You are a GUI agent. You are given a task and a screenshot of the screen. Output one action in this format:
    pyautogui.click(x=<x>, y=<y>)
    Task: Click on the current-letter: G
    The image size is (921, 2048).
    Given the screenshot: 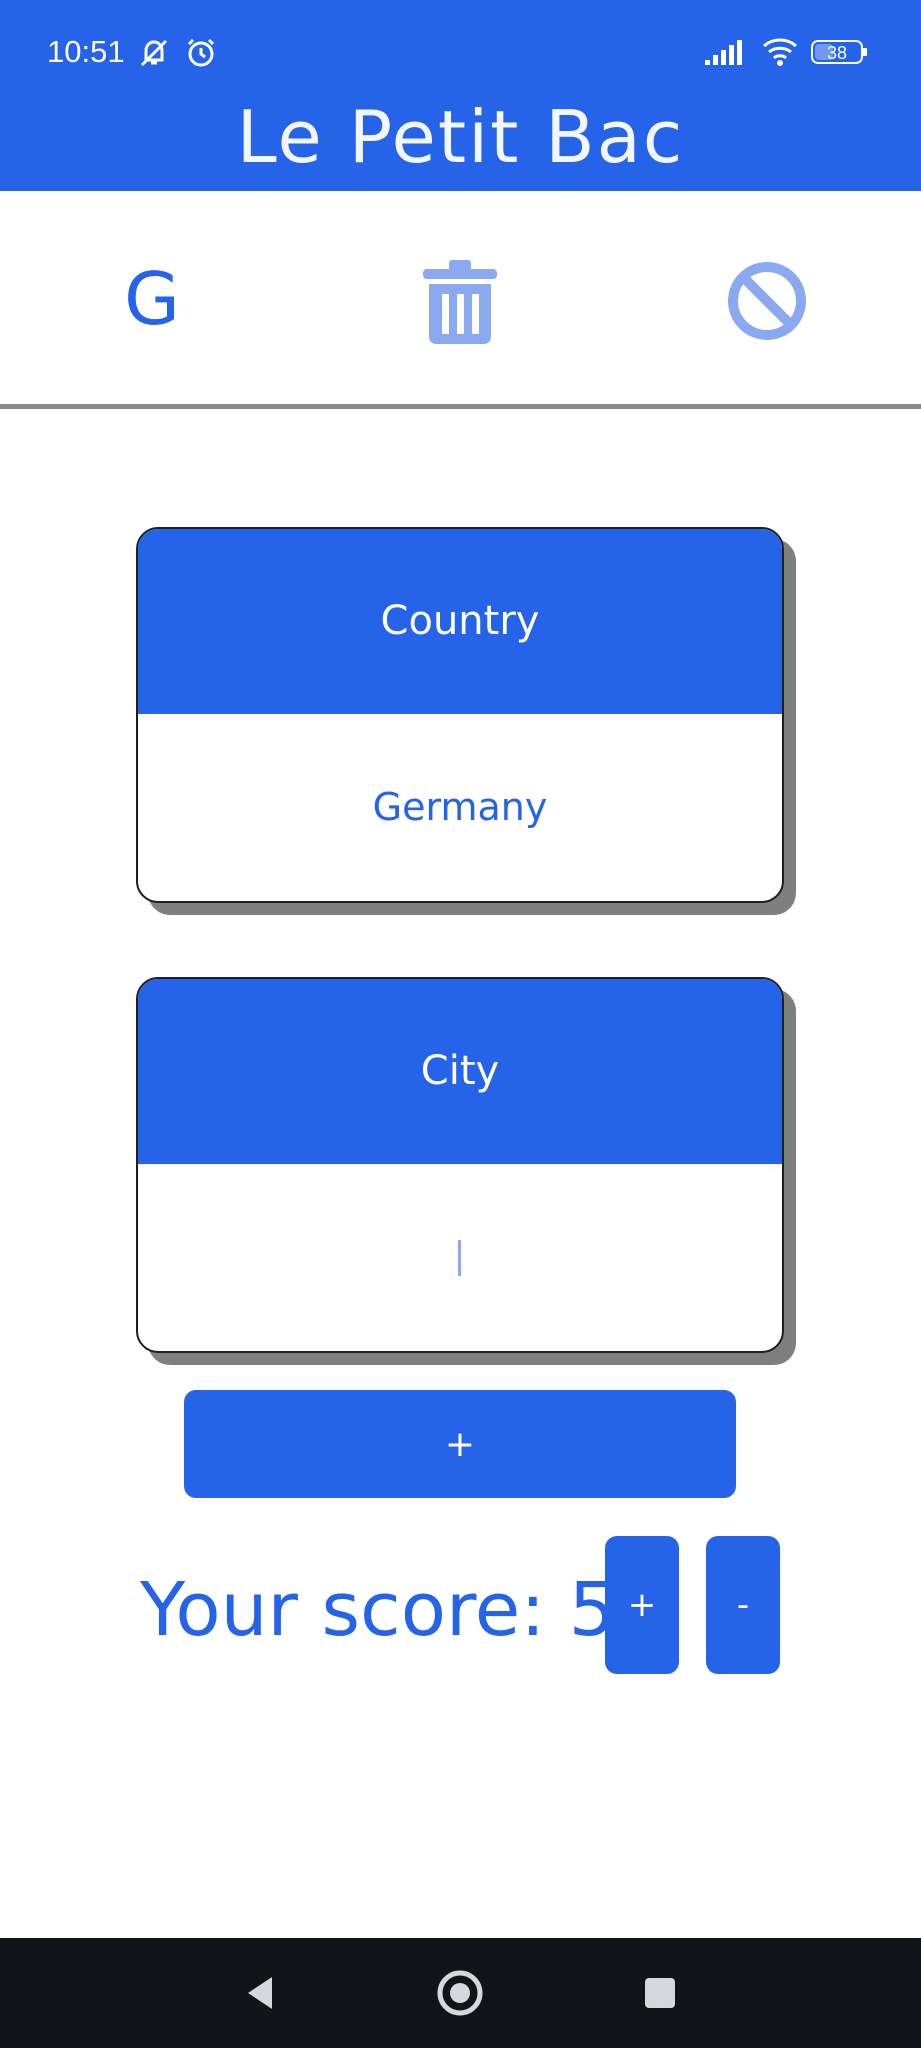 What is the action you would take?
    pyautogui.click(x=152, y=299)
    